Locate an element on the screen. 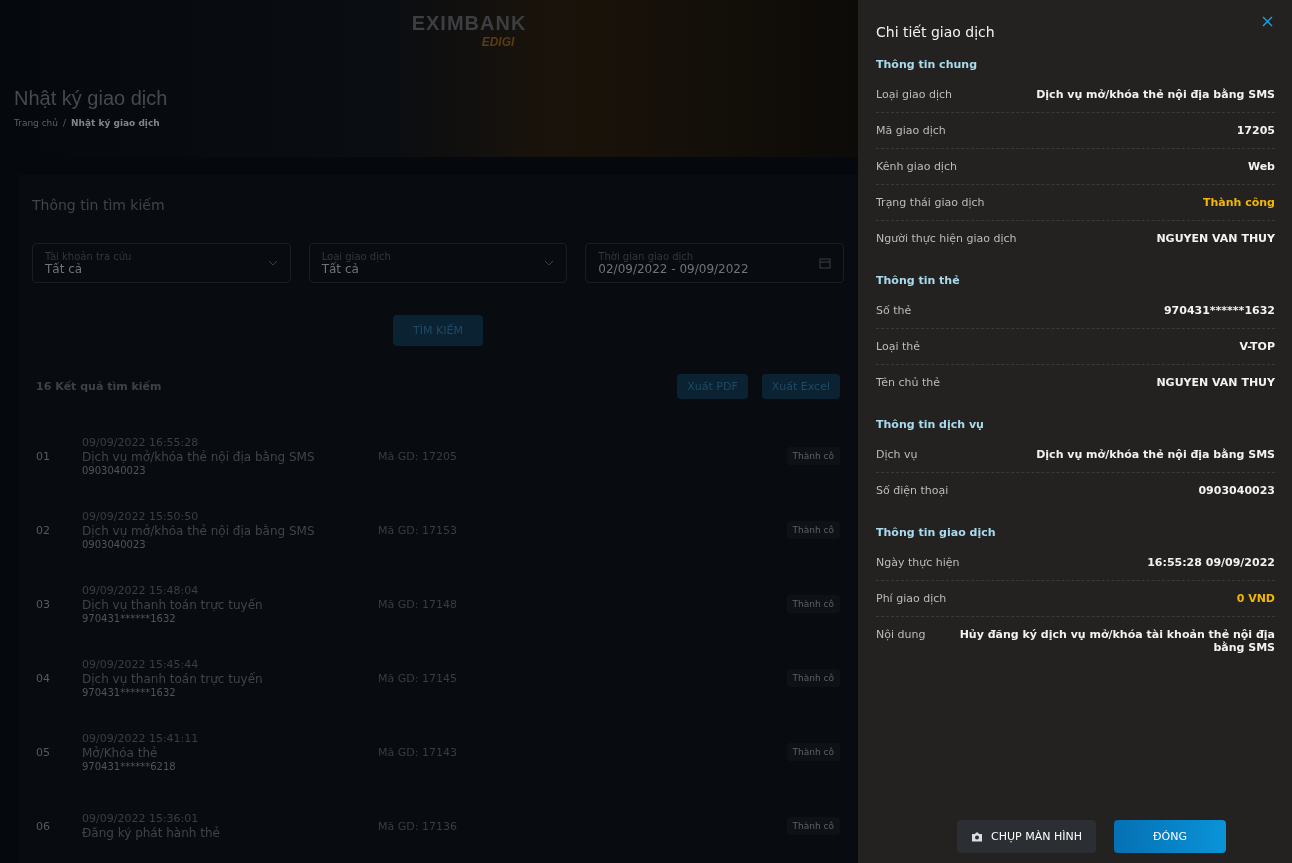 The width and height of the screenshot is (1292, 863). detail-label: Mã giao dịch is located at coordinates (911, 130).